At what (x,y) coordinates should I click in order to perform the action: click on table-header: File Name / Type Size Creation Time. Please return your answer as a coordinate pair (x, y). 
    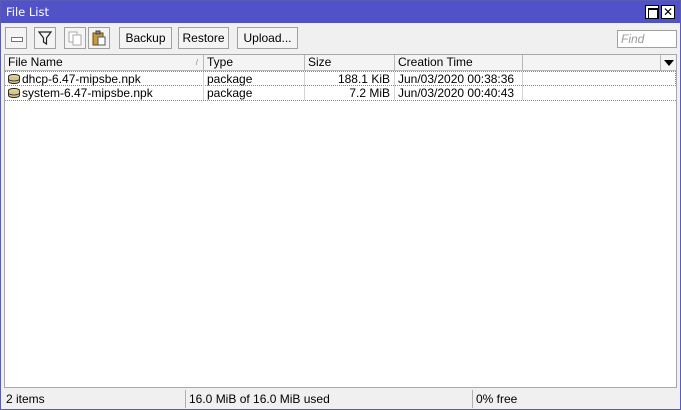
    Looking at the image, I should click on (340, 63).